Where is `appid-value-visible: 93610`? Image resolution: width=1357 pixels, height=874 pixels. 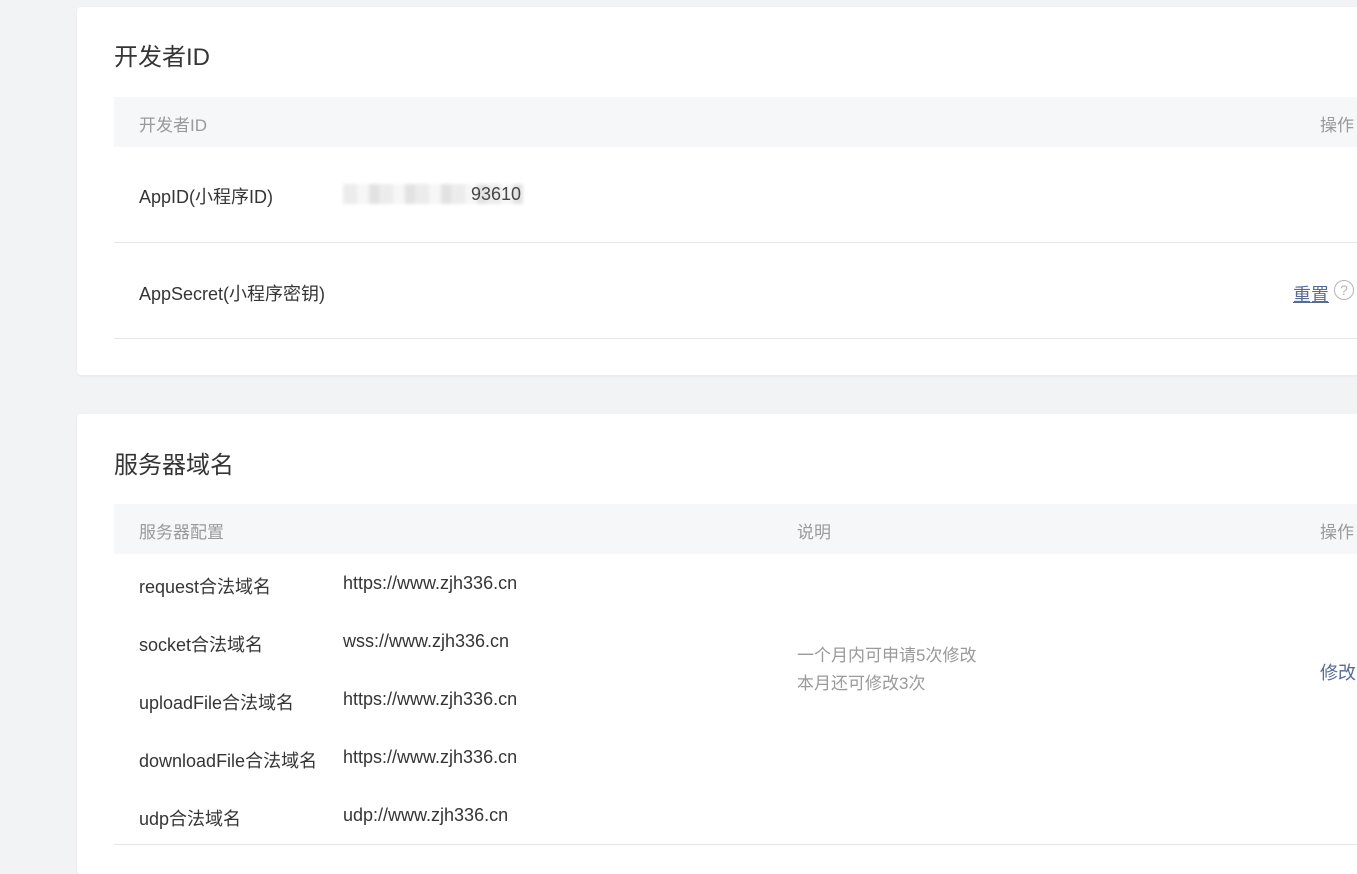
appid-value-visible: 93610 is located at coordinates (496, 194).